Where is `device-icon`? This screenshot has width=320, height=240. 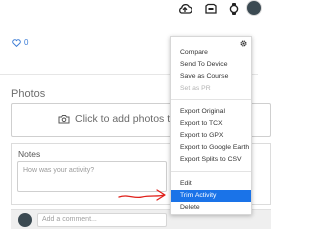 device-icon is located at coordinates (211, 9).